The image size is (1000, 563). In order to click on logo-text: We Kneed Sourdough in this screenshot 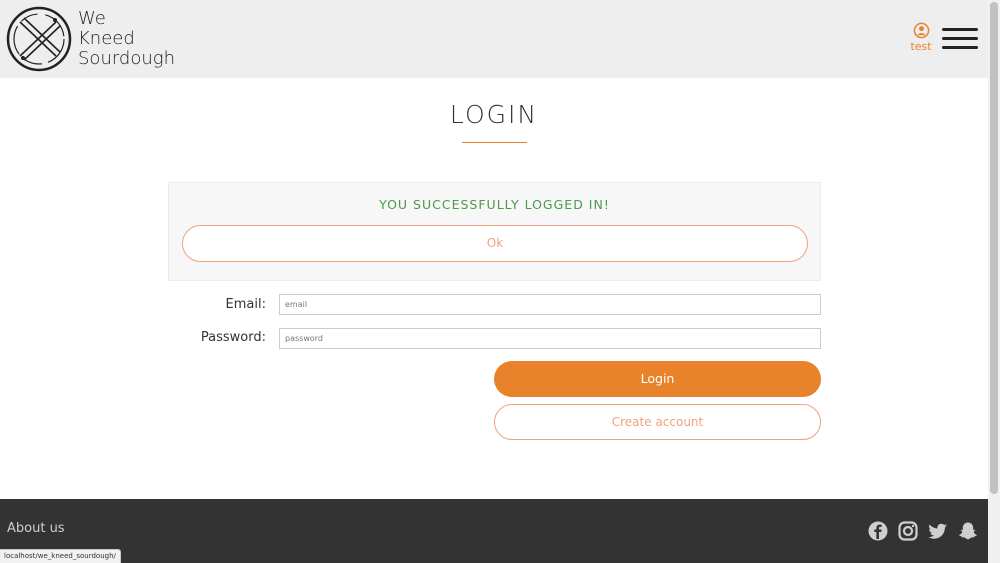, I will do `click(126, 39)`.